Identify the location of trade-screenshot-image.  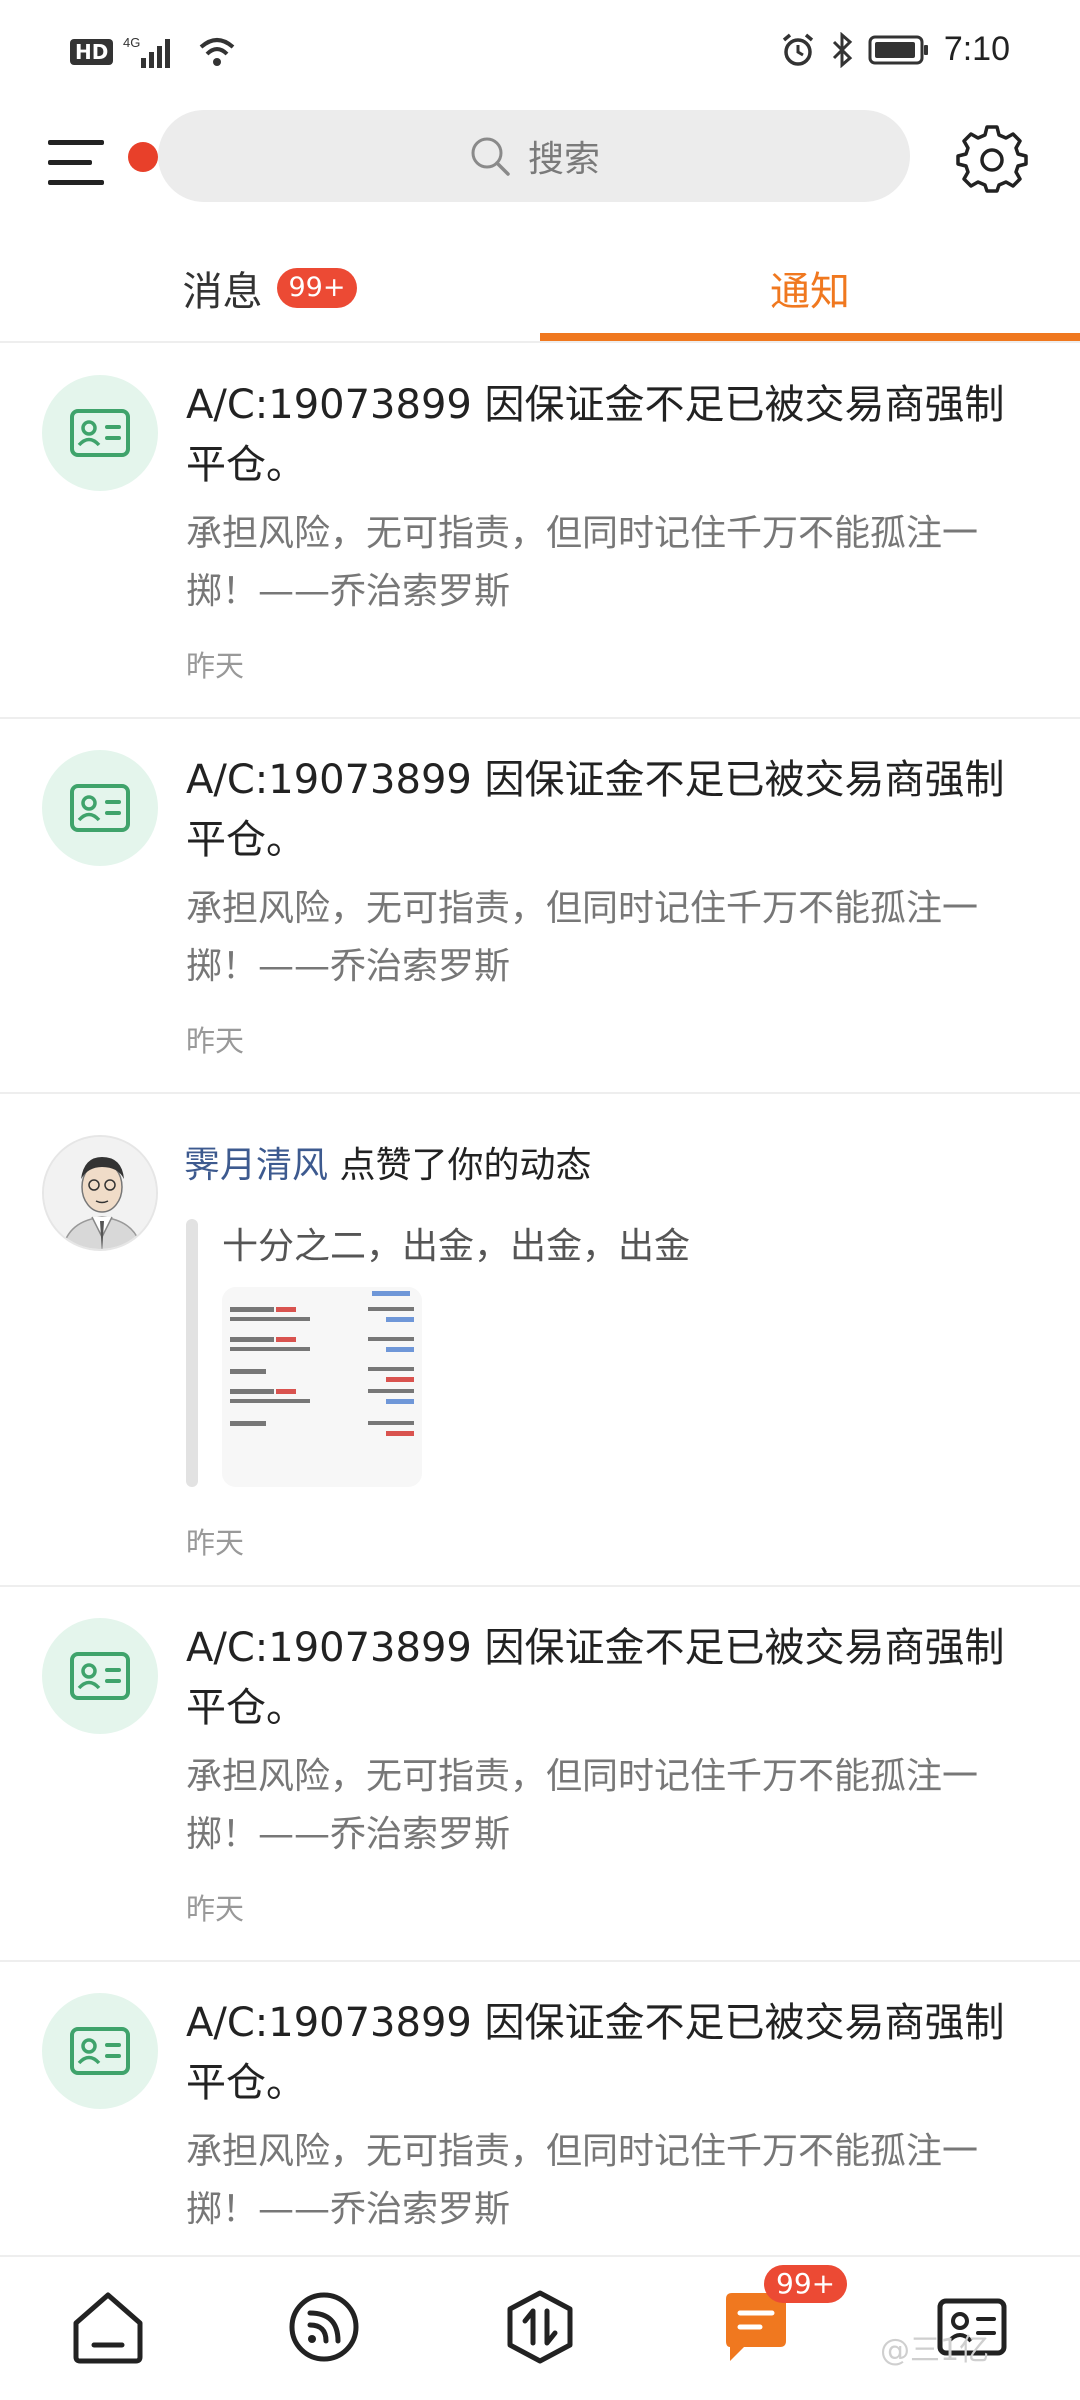
(322, 1387).